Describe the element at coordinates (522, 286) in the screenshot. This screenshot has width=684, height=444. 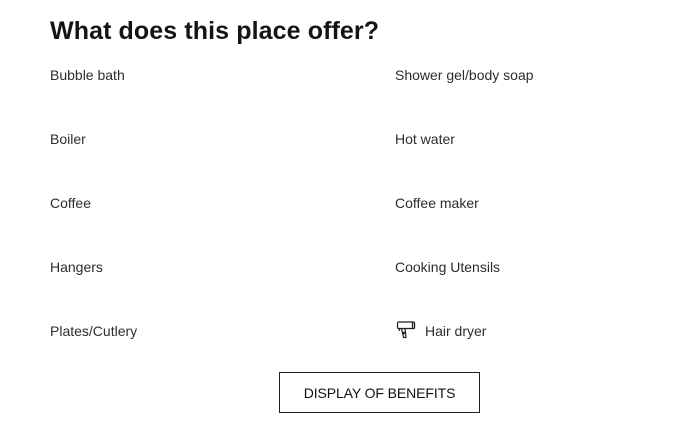
I see `amenity-item: Cooking Utensils` at that location.